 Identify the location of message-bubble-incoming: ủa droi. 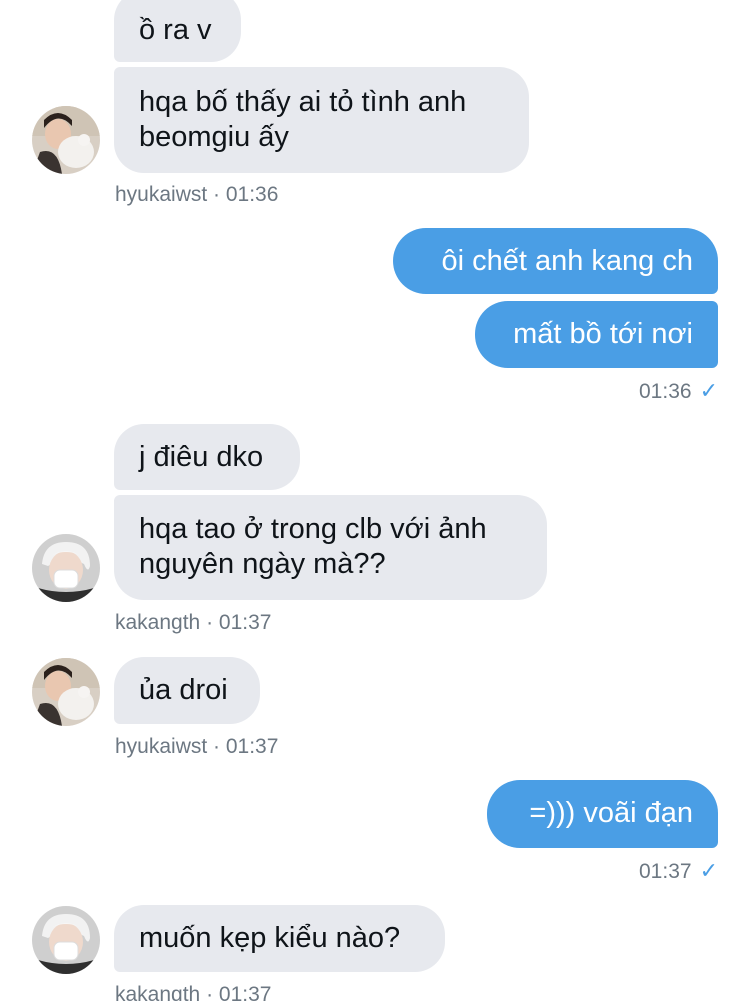
(187, 690).